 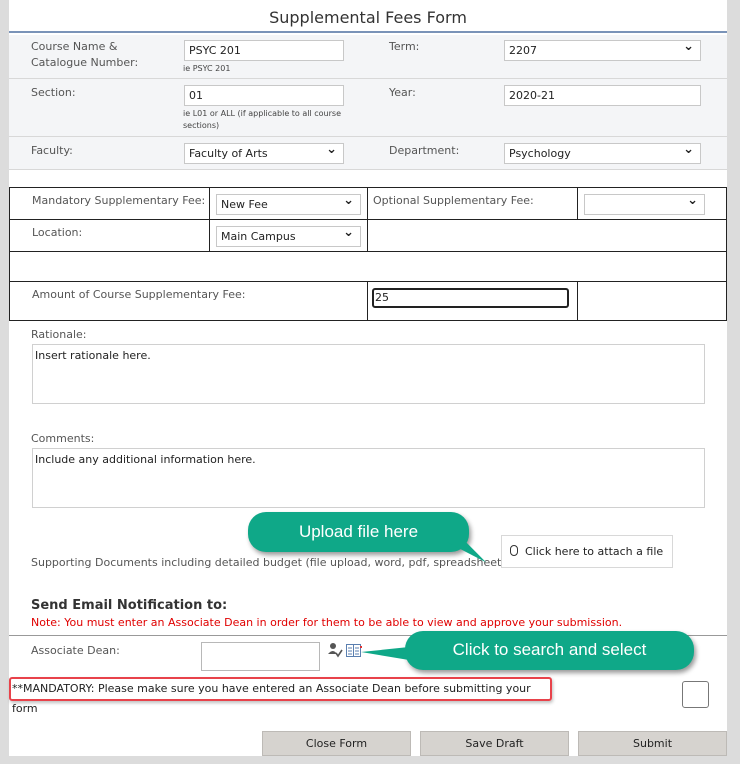 I want to click on location-value: Main Campus, so click(x=258, y=236).